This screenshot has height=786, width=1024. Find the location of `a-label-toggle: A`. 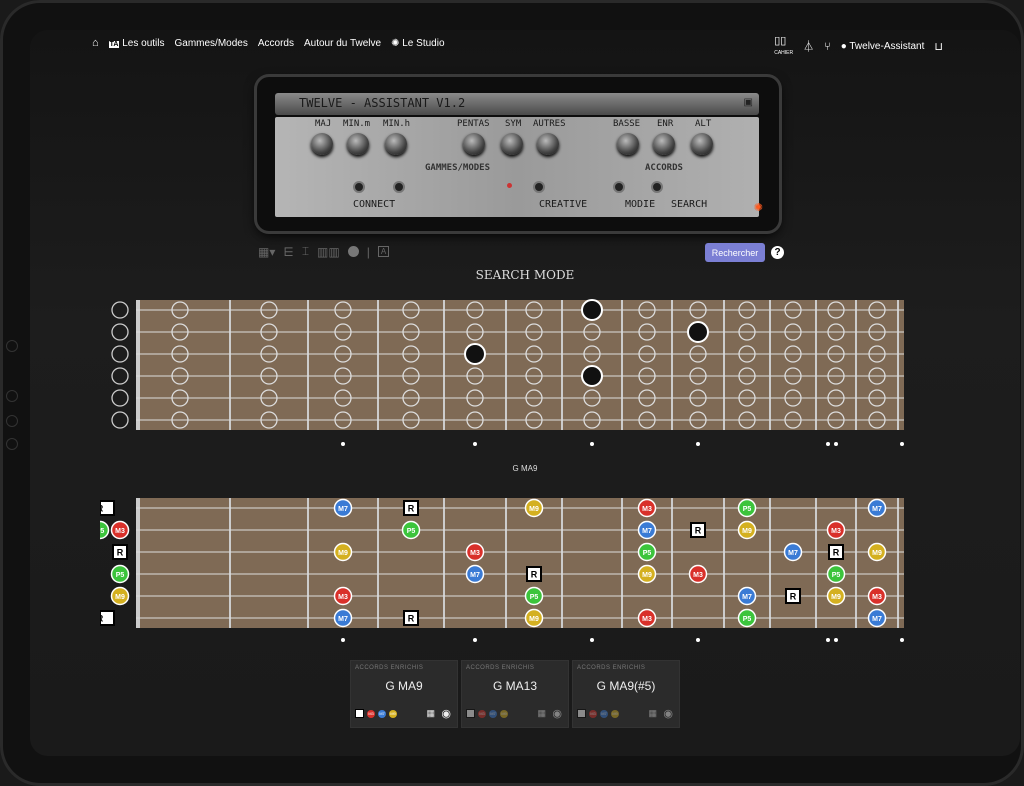

a-label-toggle: A is located at coordinates (383, 251).